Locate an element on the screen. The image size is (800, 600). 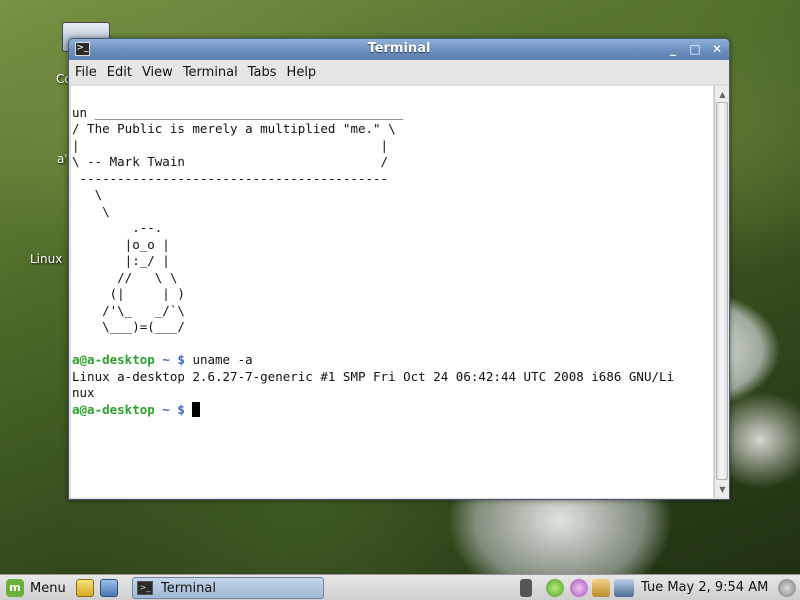
lock-tray-icon is located at coordinates (601, 588).